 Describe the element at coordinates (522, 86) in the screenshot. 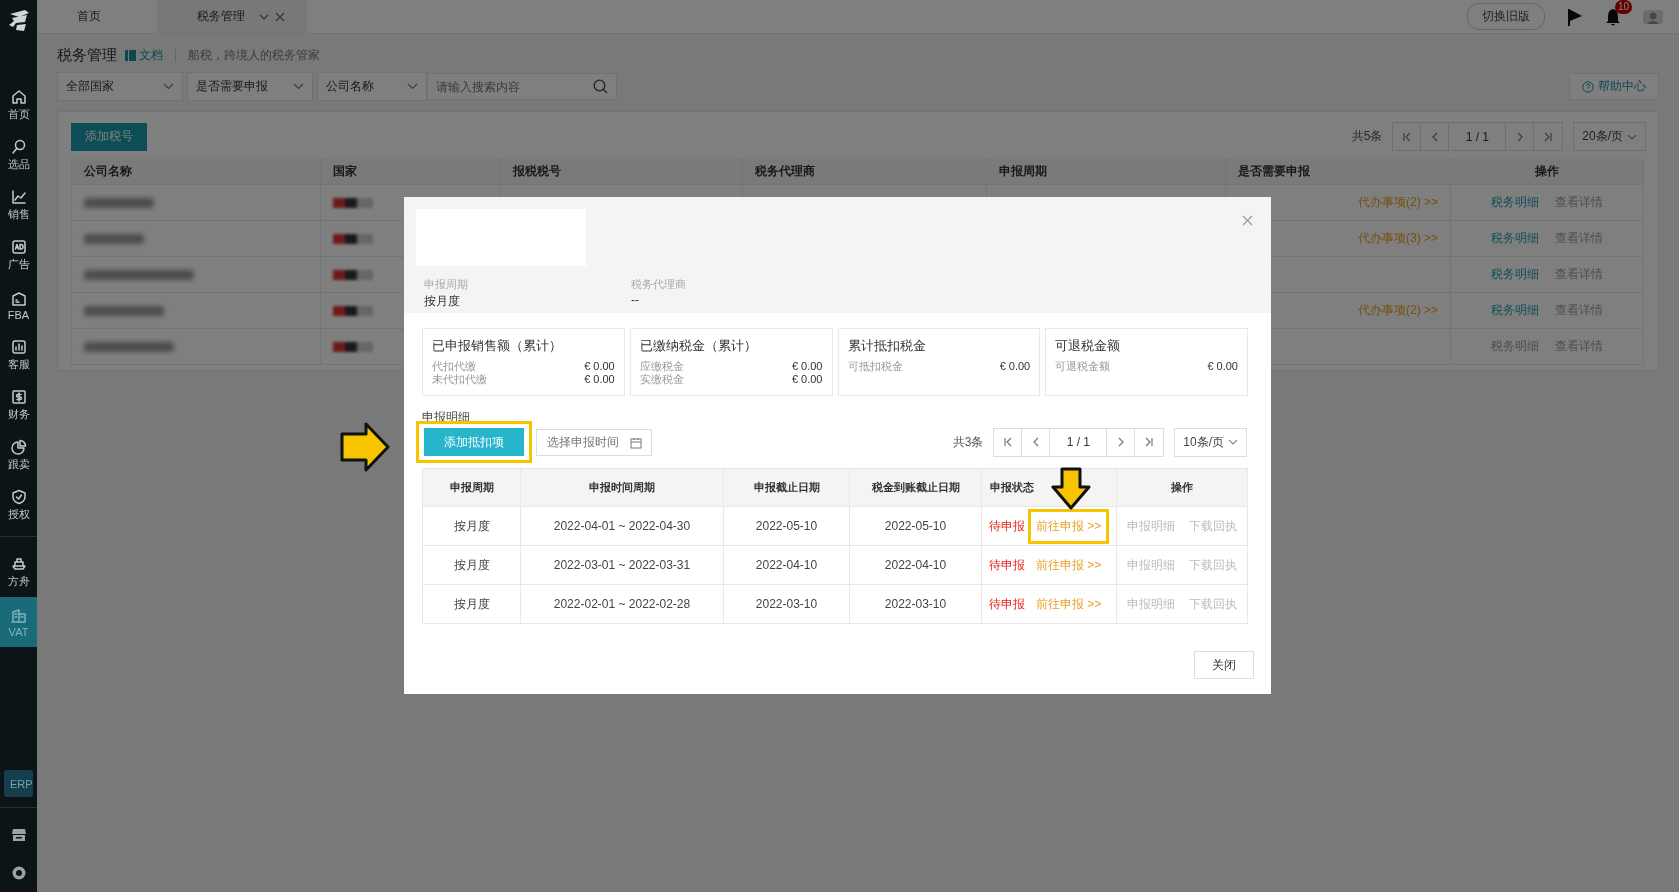

I see `search-field: 请输入搜索内容` at that location.